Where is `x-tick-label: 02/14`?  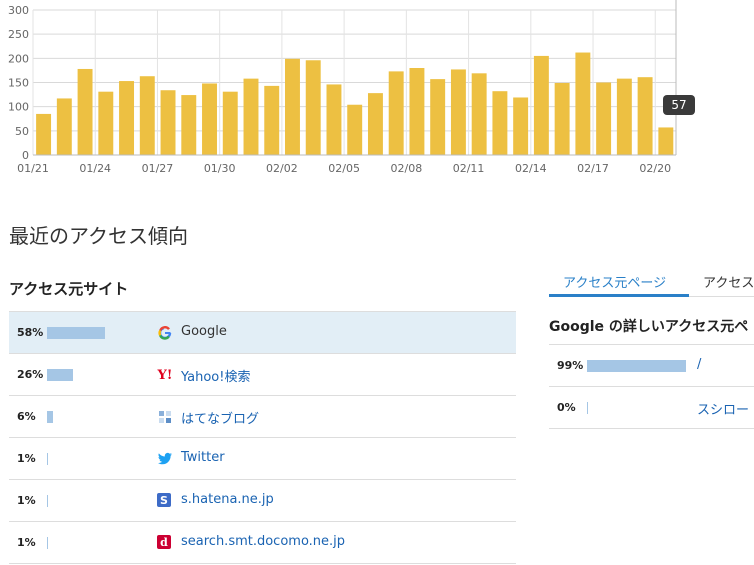
x-tick-label: 02/14 is located at coordinates (531, 168).